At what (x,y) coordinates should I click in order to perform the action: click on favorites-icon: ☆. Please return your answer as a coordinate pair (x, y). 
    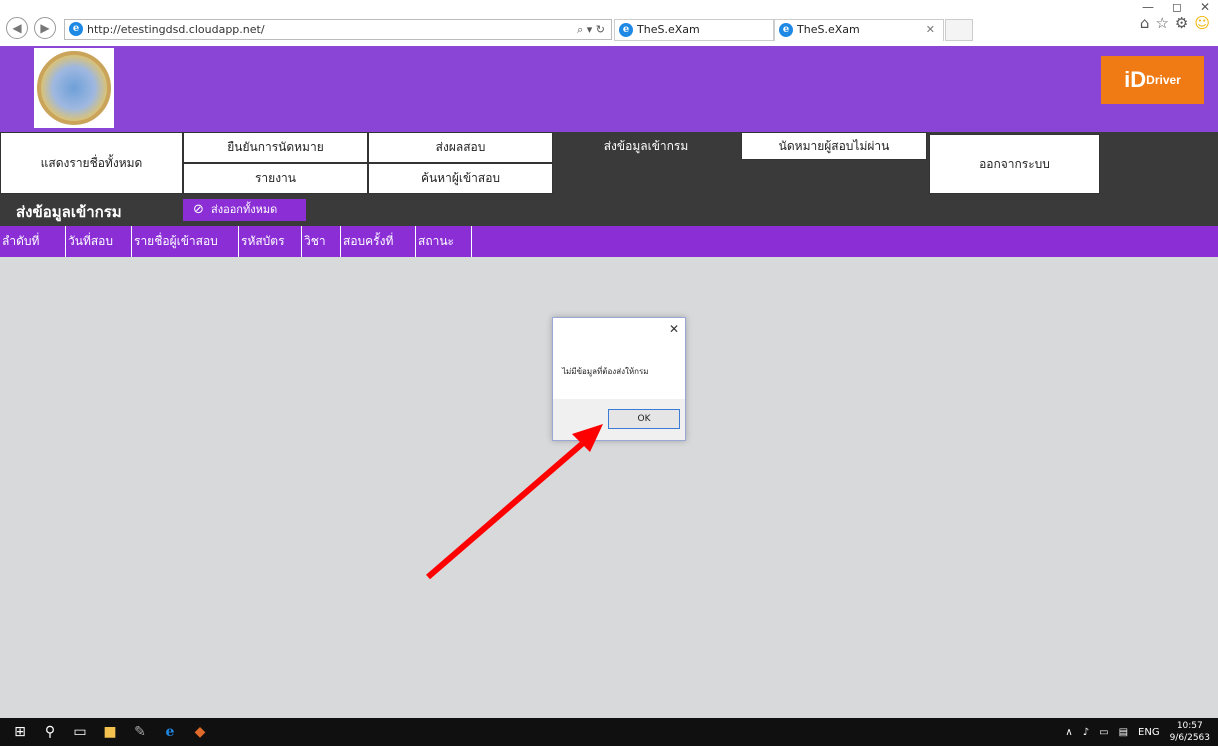
    Looking at the image, I should click on (1161, 23).